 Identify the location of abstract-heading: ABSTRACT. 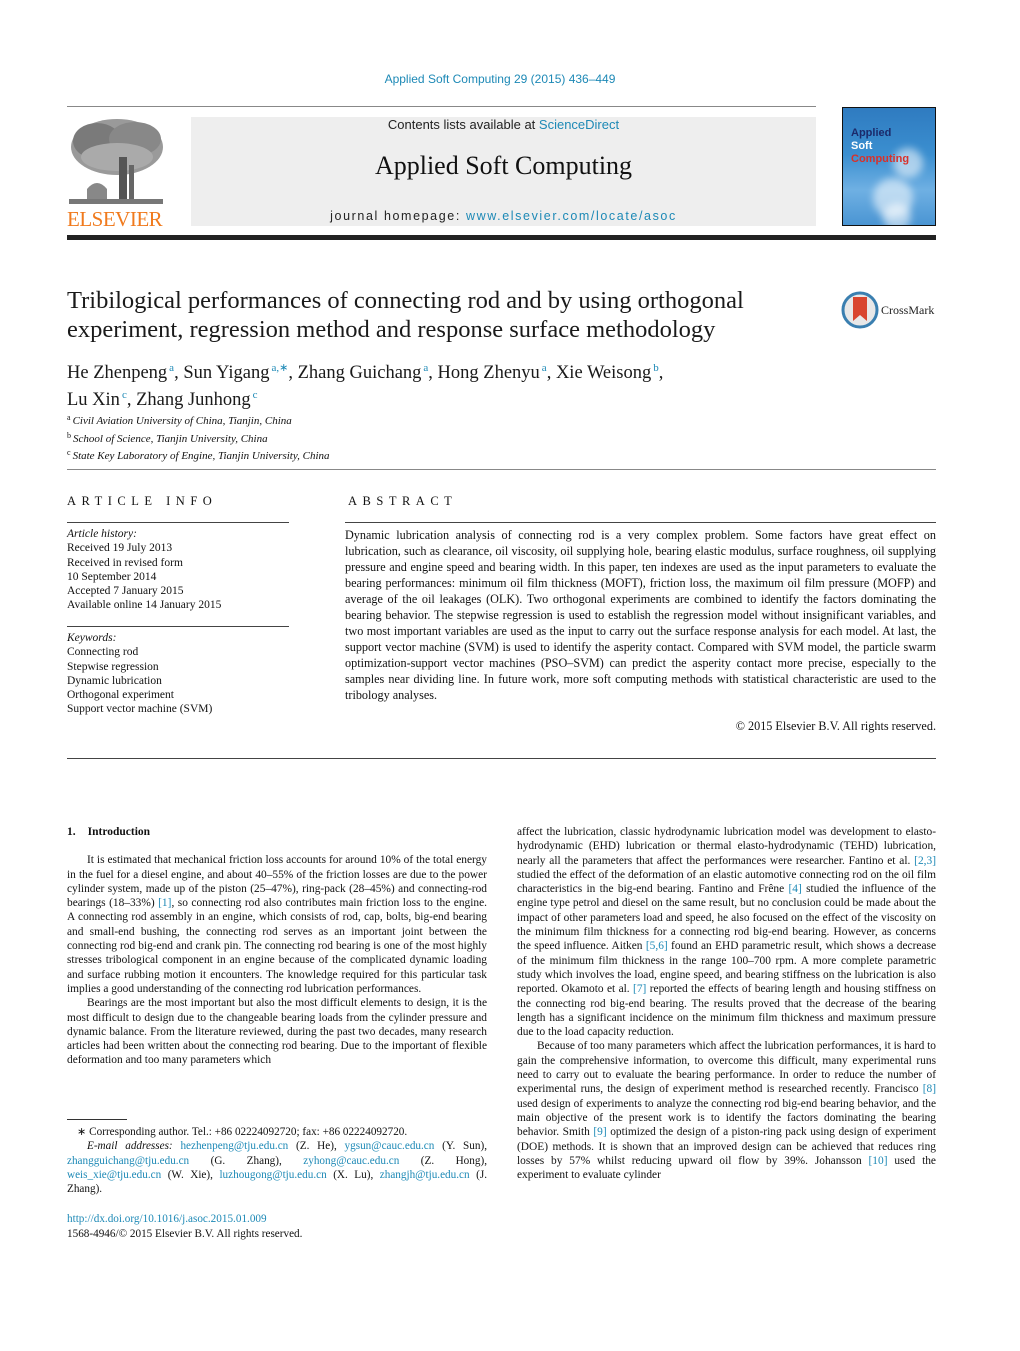
(403, 501).